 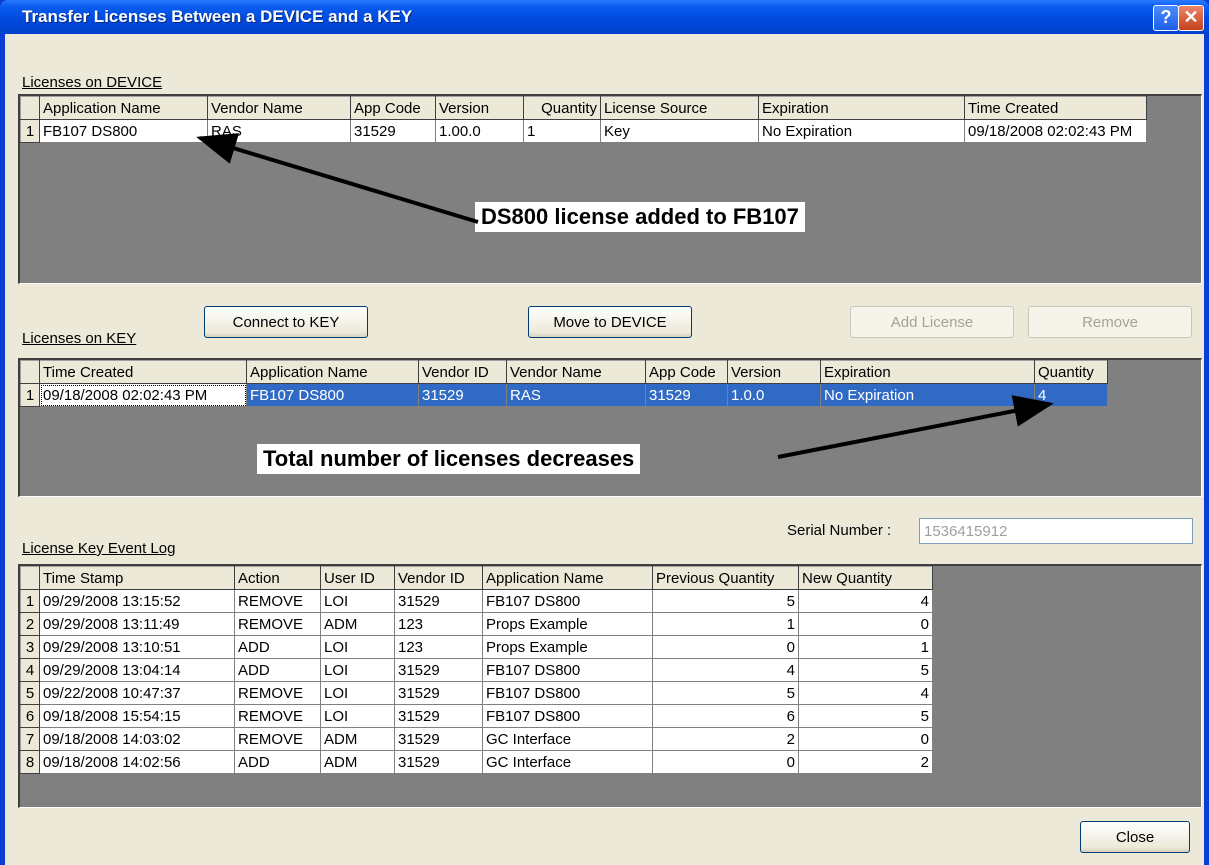 What do you see at coordinates (679, 108) in the screenshot?
I see `column-header: License Source` at bounding box center [679, 108].